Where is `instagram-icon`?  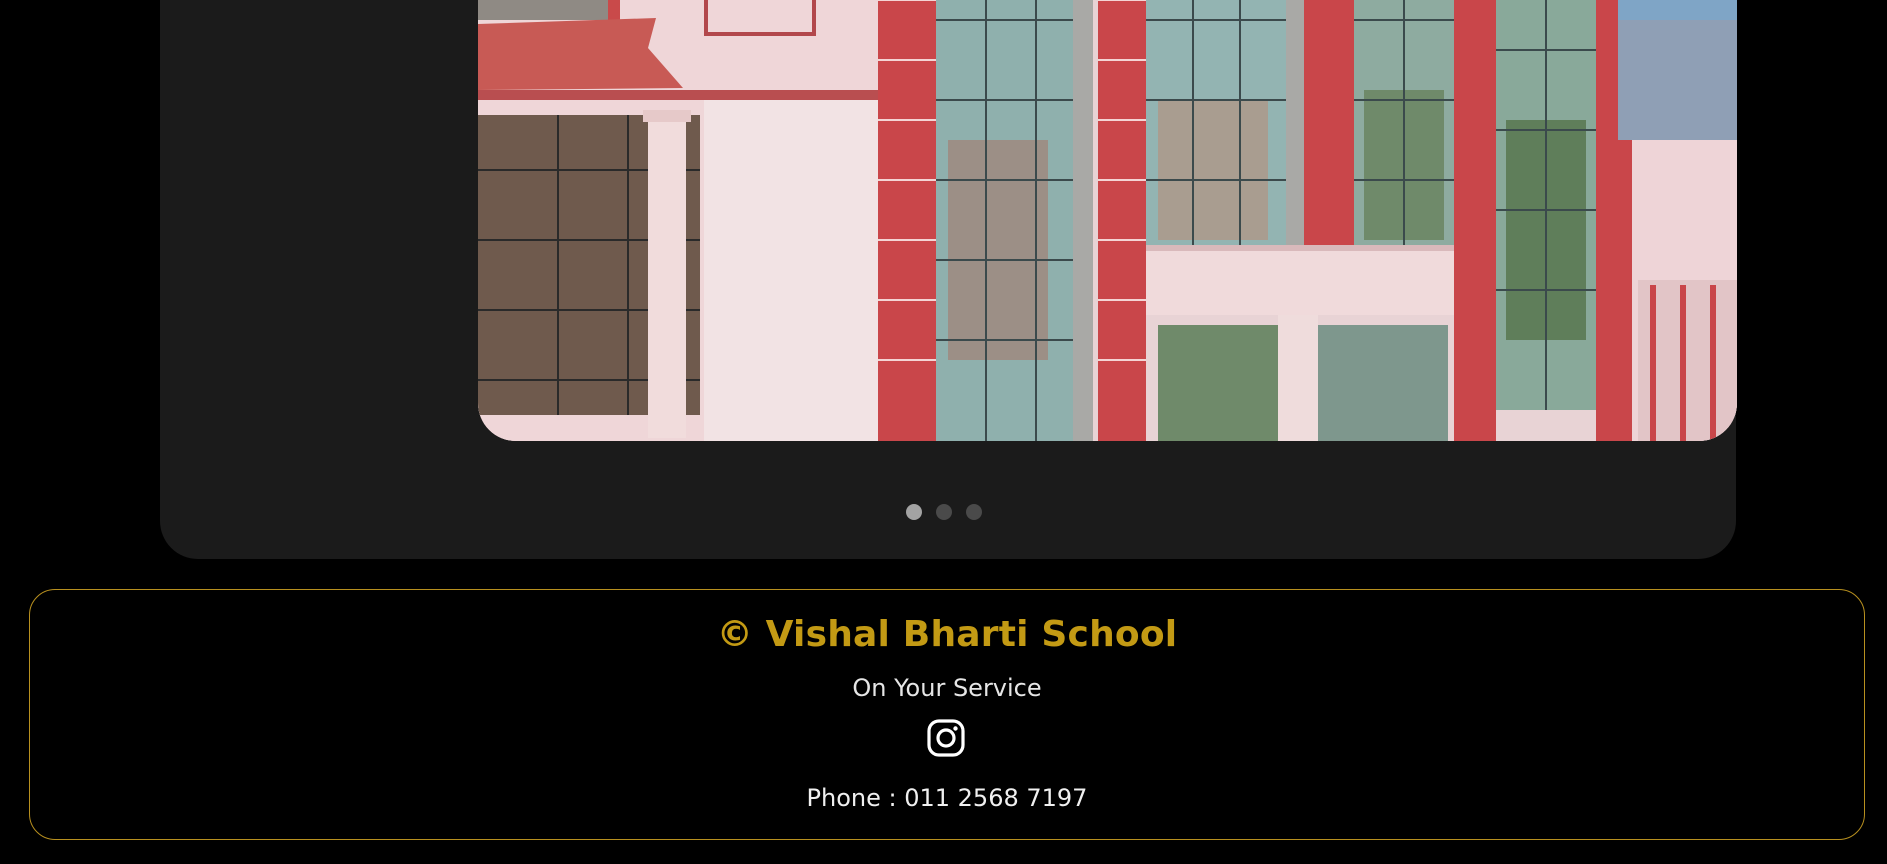
instagram-icon is located at coordinates (946, 738).